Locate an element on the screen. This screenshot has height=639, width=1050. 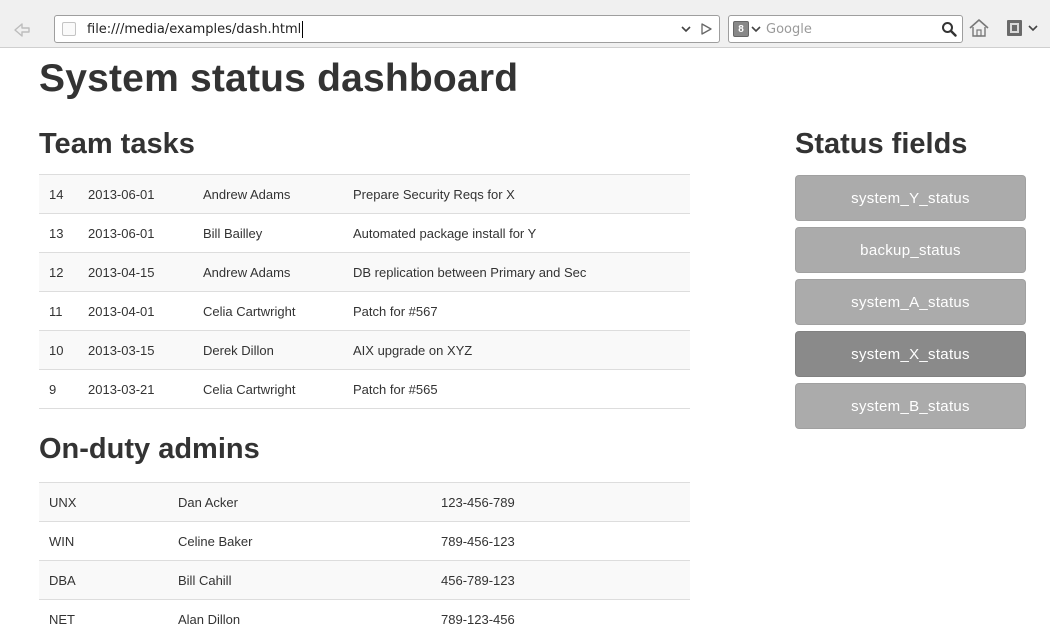
task-description: Patch for #567 is located at coordinates (516, 311).